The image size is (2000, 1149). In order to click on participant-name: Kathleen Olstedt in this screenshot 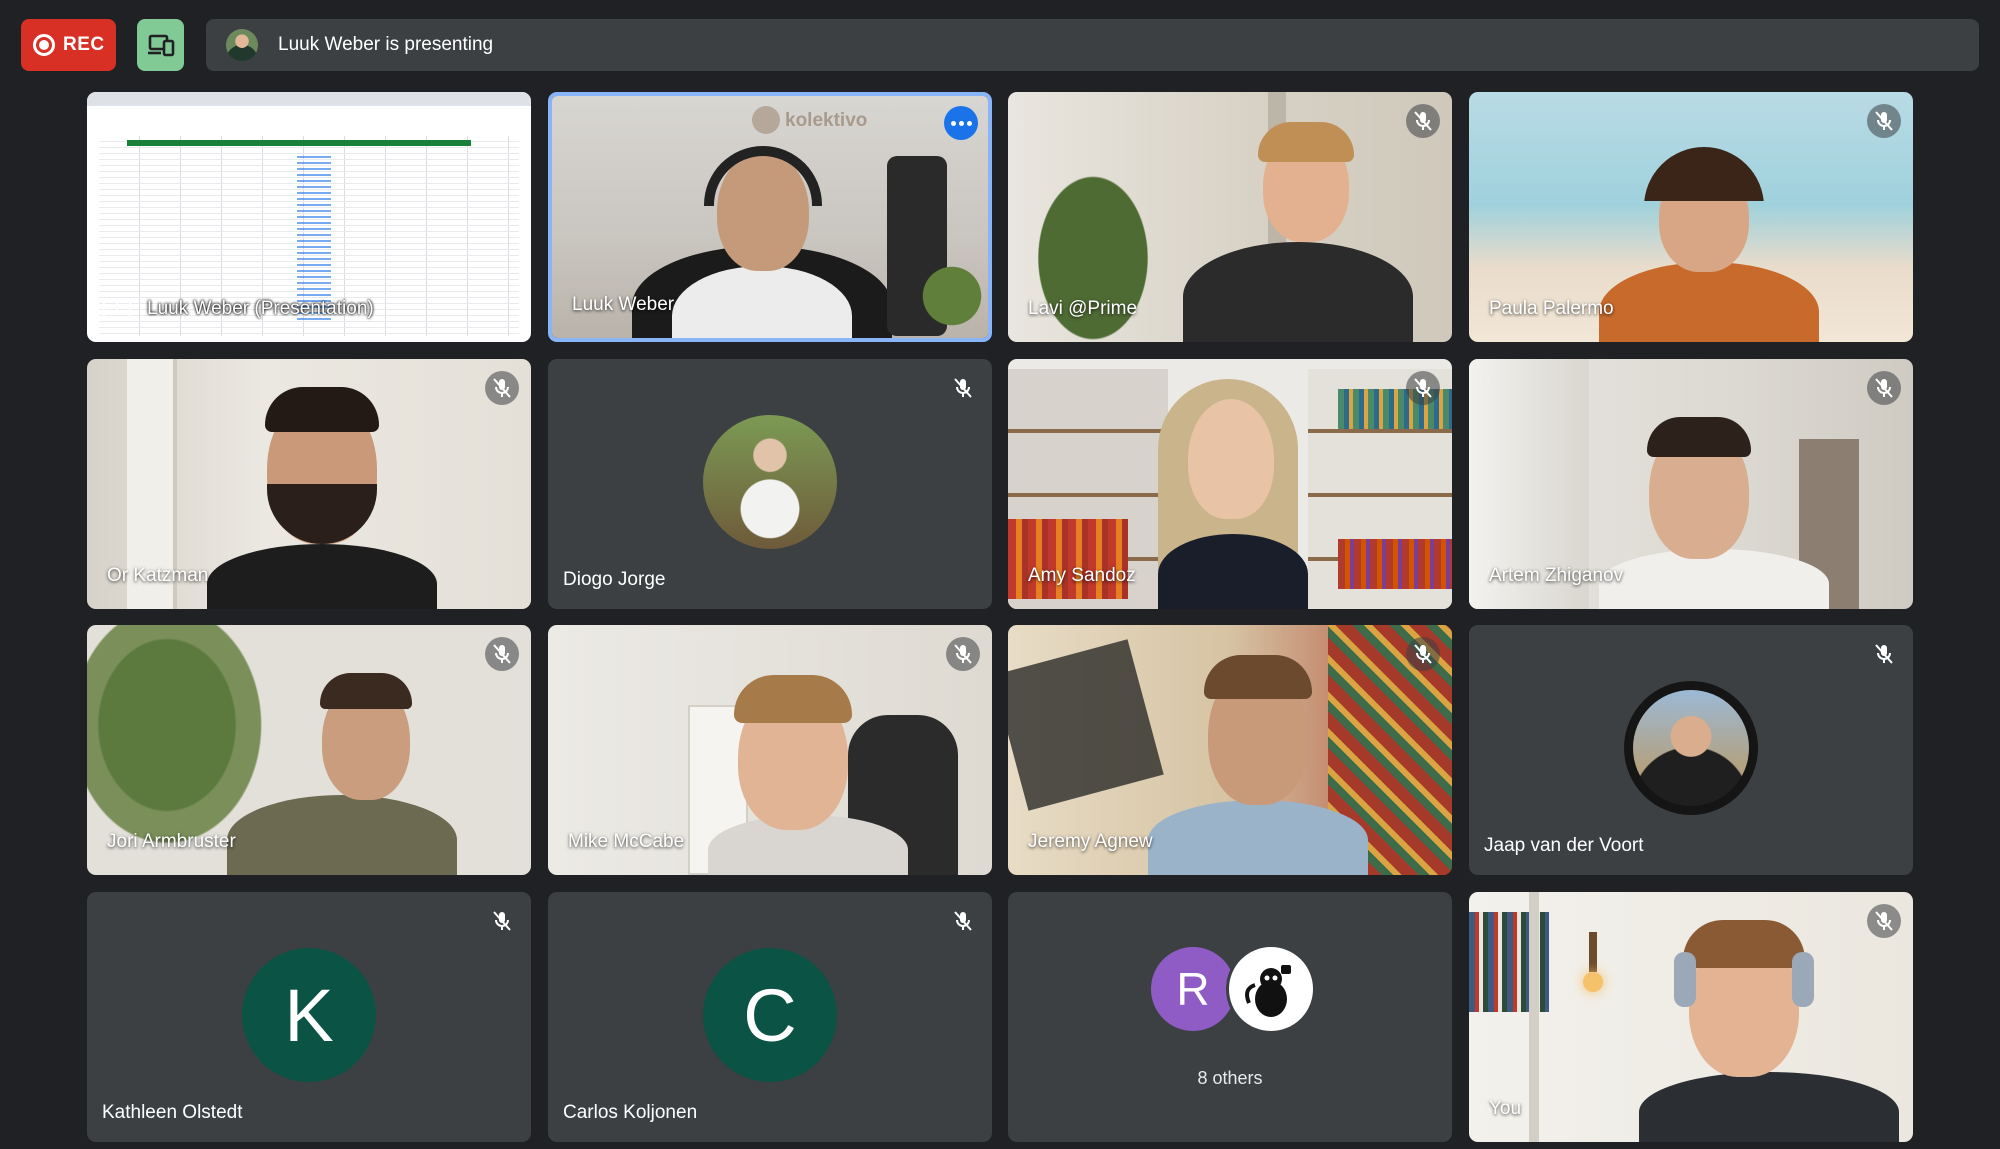, I will do `click(172, 1112)`.